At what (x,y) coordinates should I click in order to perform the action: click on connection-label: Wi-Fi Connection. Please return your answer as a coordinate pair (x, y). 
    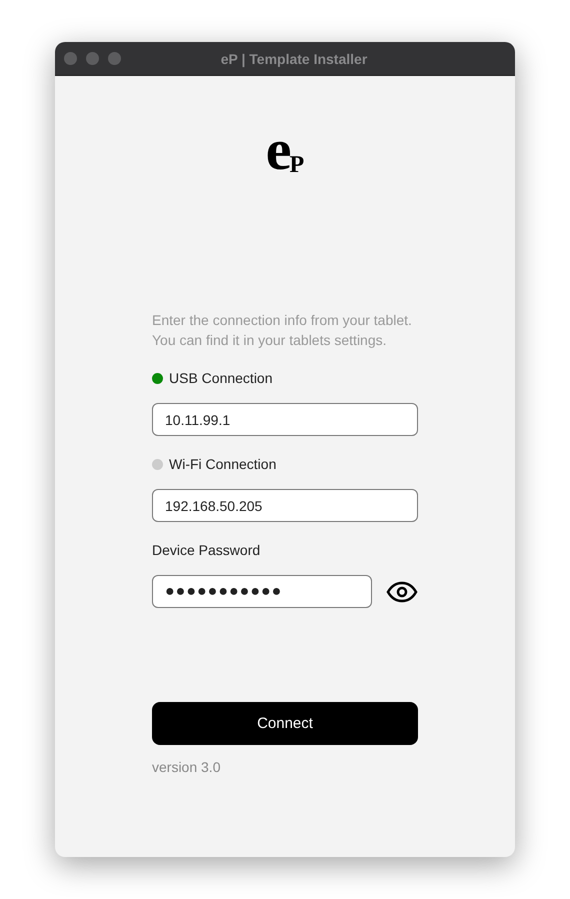
    Looking at the image, I should click on (222, 464).